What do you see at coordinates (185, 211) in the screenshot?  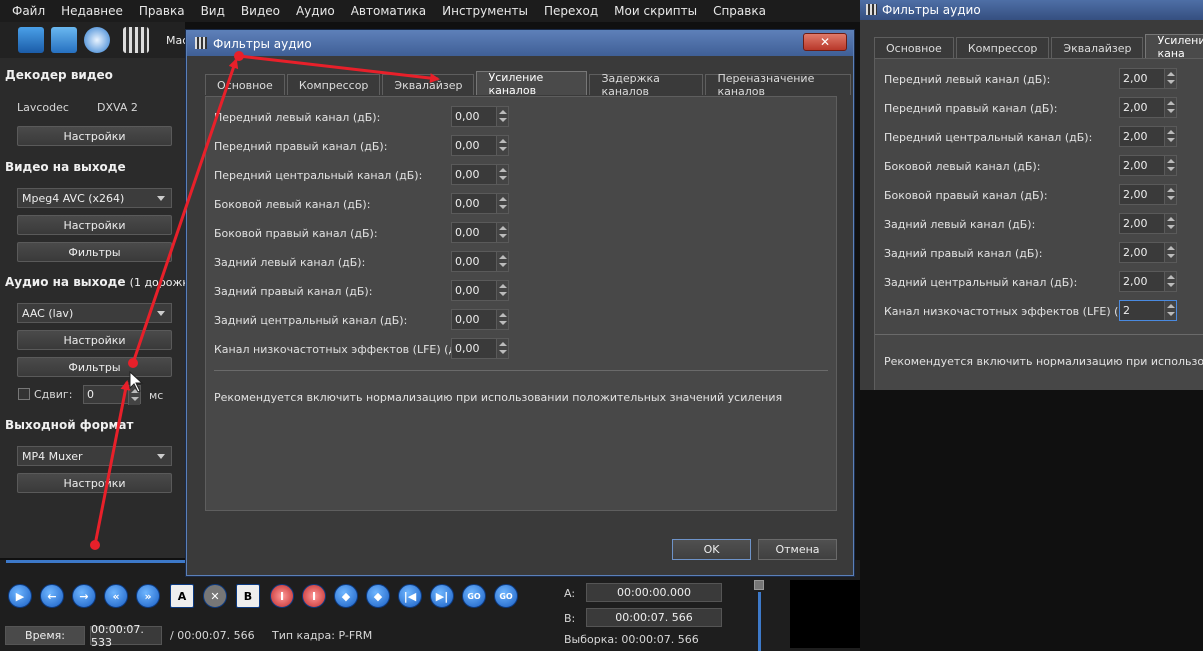 I see `arrow-to-title` at bounding box center [185, 211].